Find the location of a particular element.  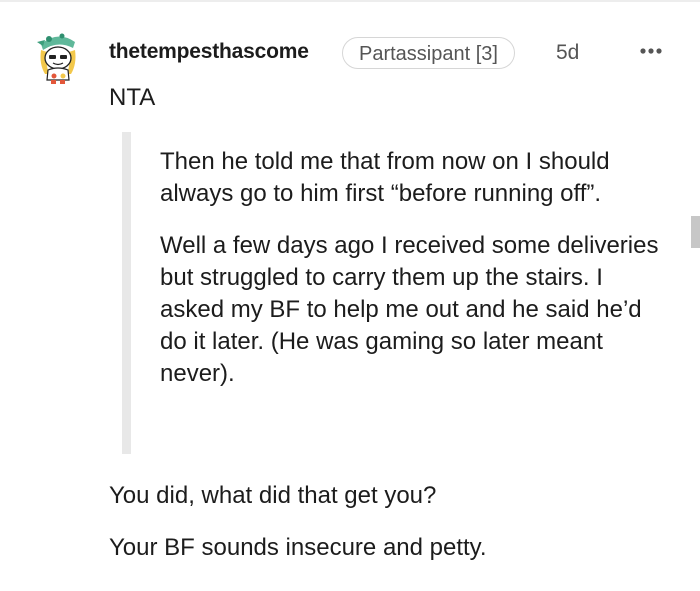

more-options-button is located at coordinates (651, 51).